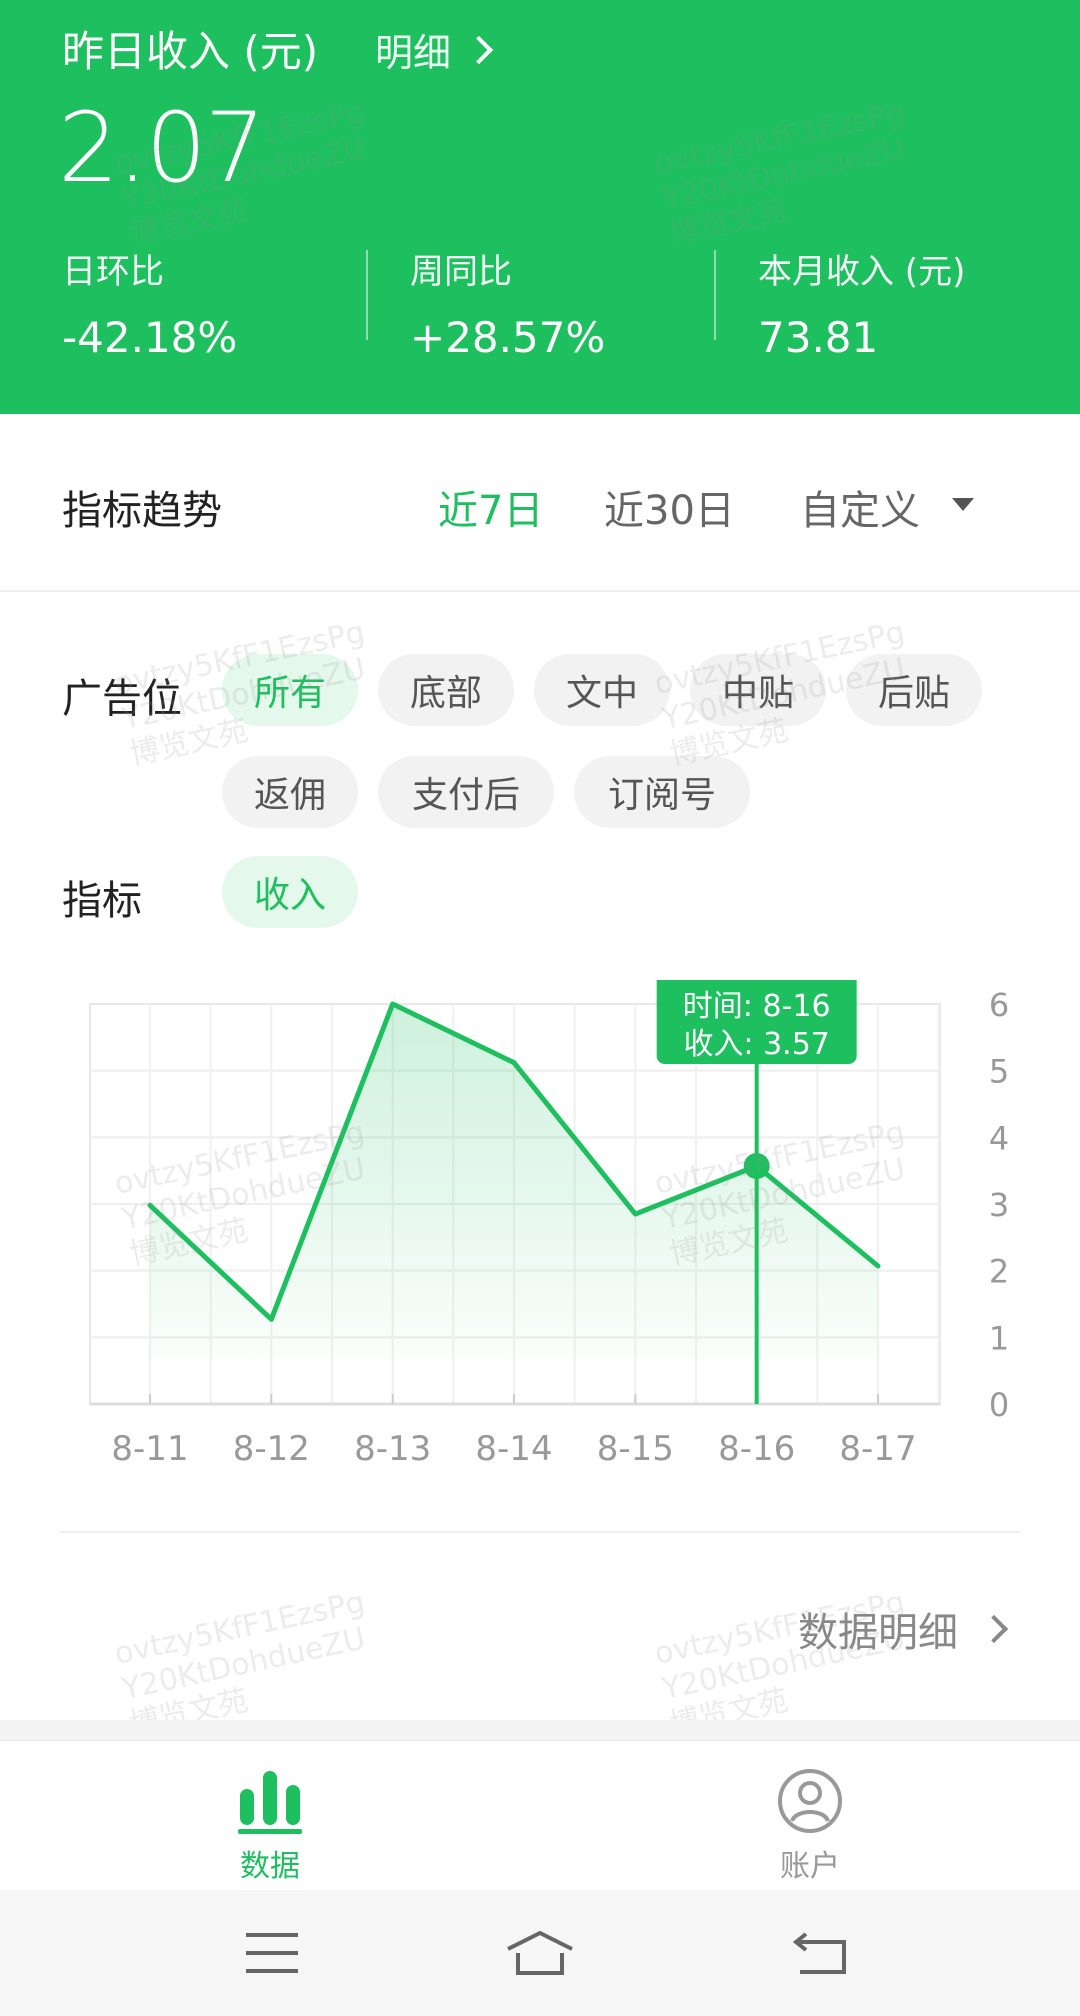 This screenshot has height=2016, width=1080. I want to click on yesterday-income-title: 昨日收入 (元), so click(190, 51).